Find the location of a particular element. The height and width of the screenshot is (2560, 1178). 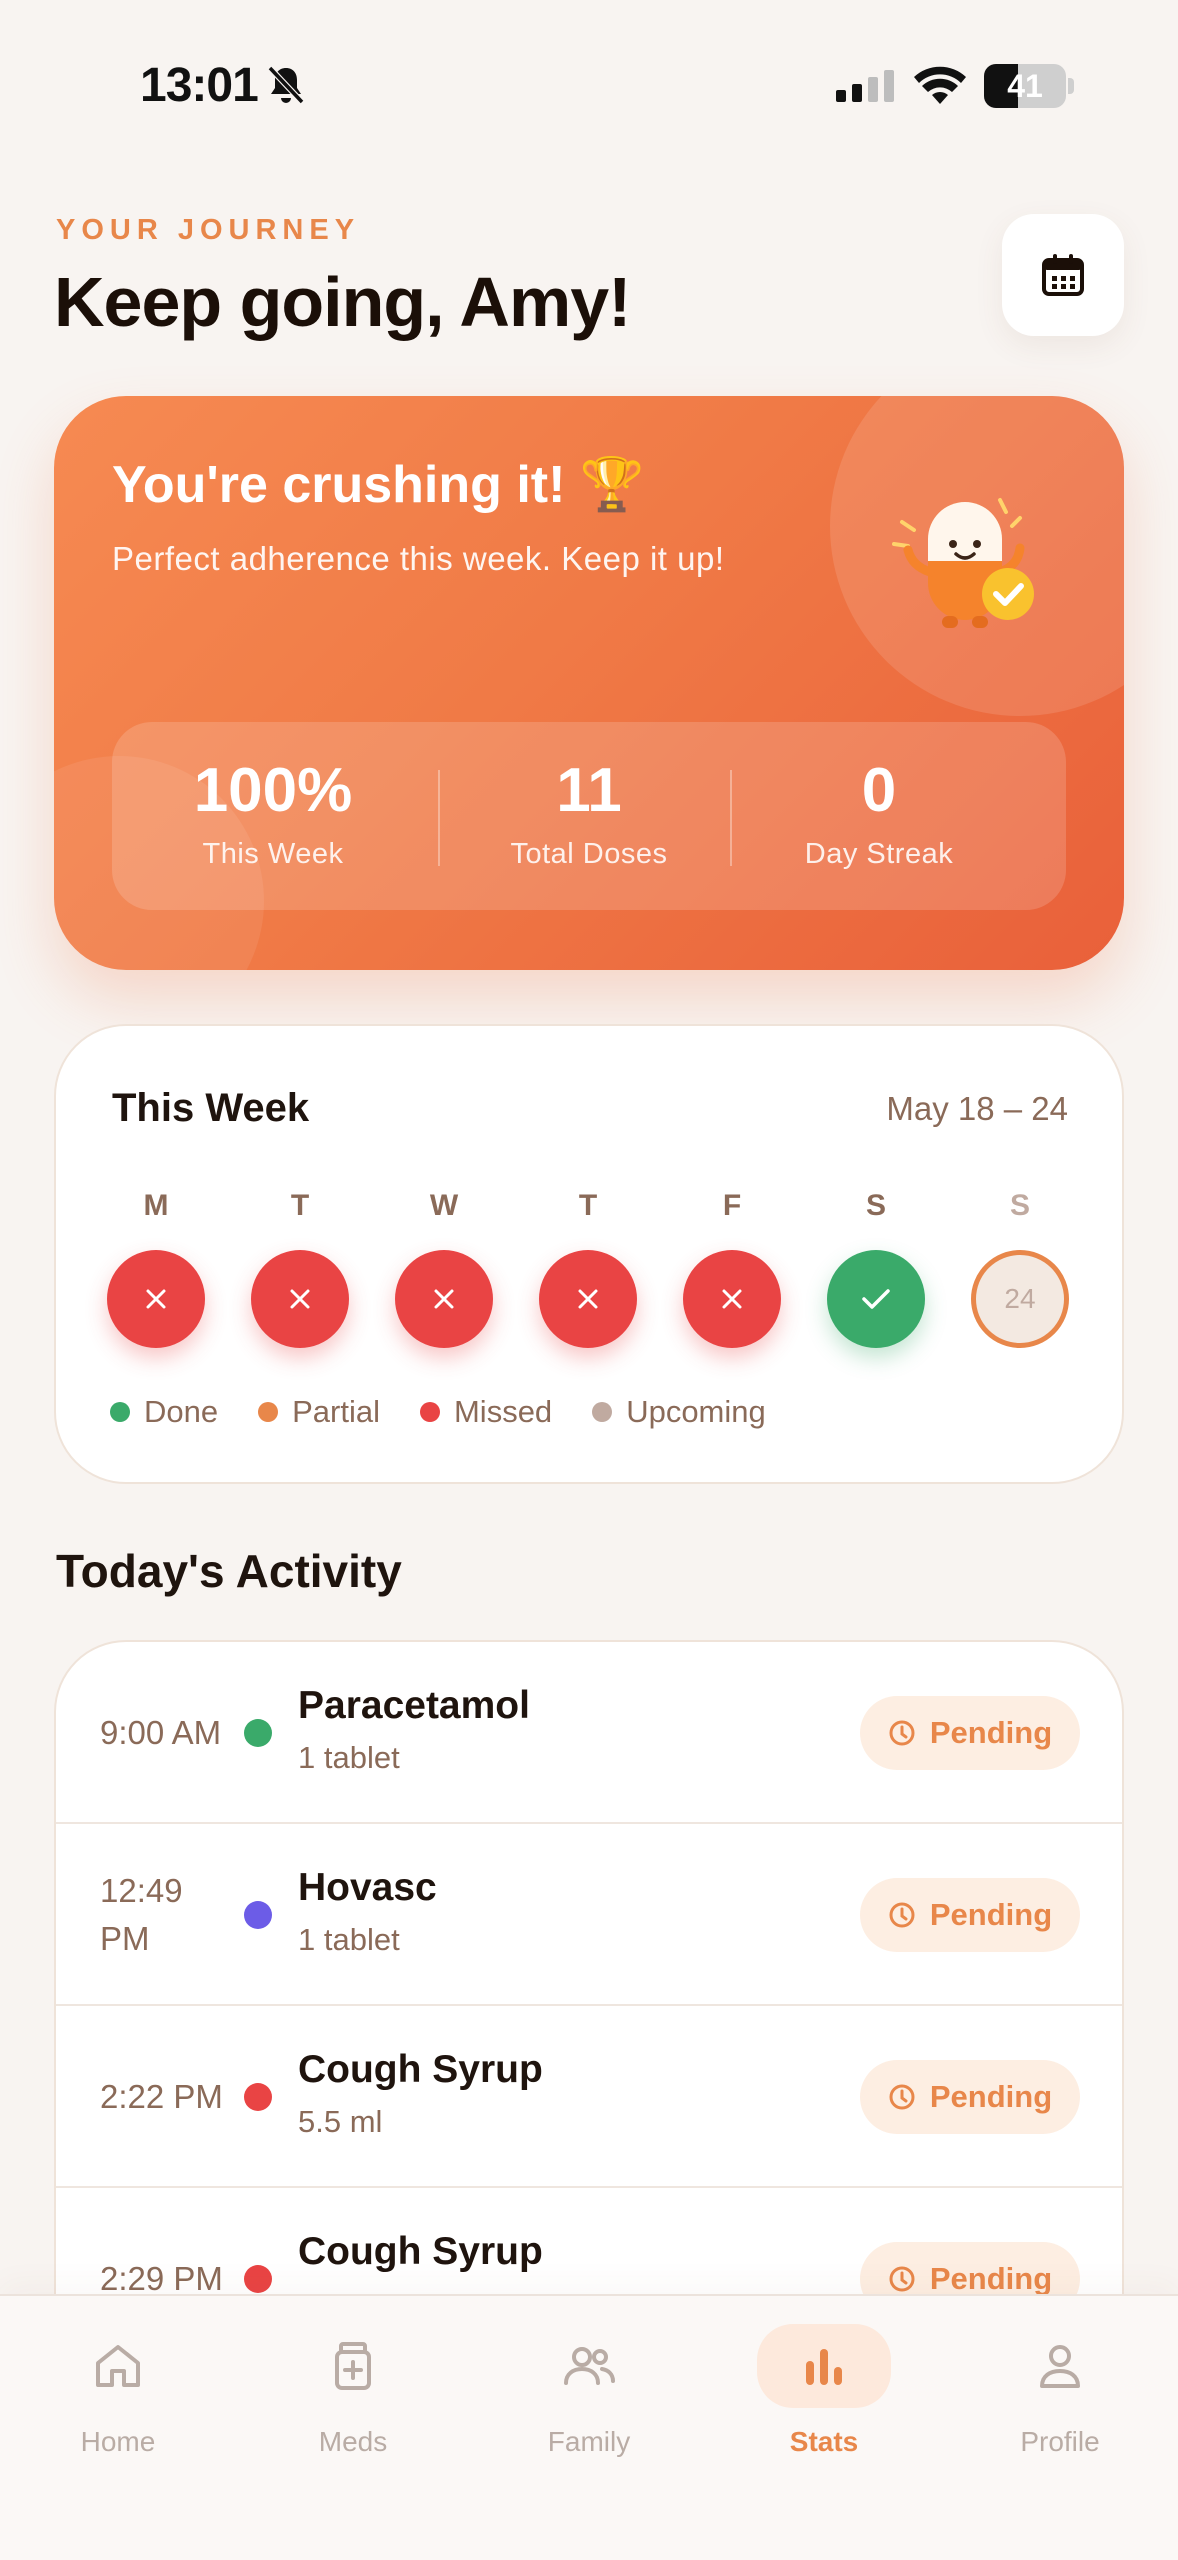

nav-label: Meds is located at coordinates (353, 2441).